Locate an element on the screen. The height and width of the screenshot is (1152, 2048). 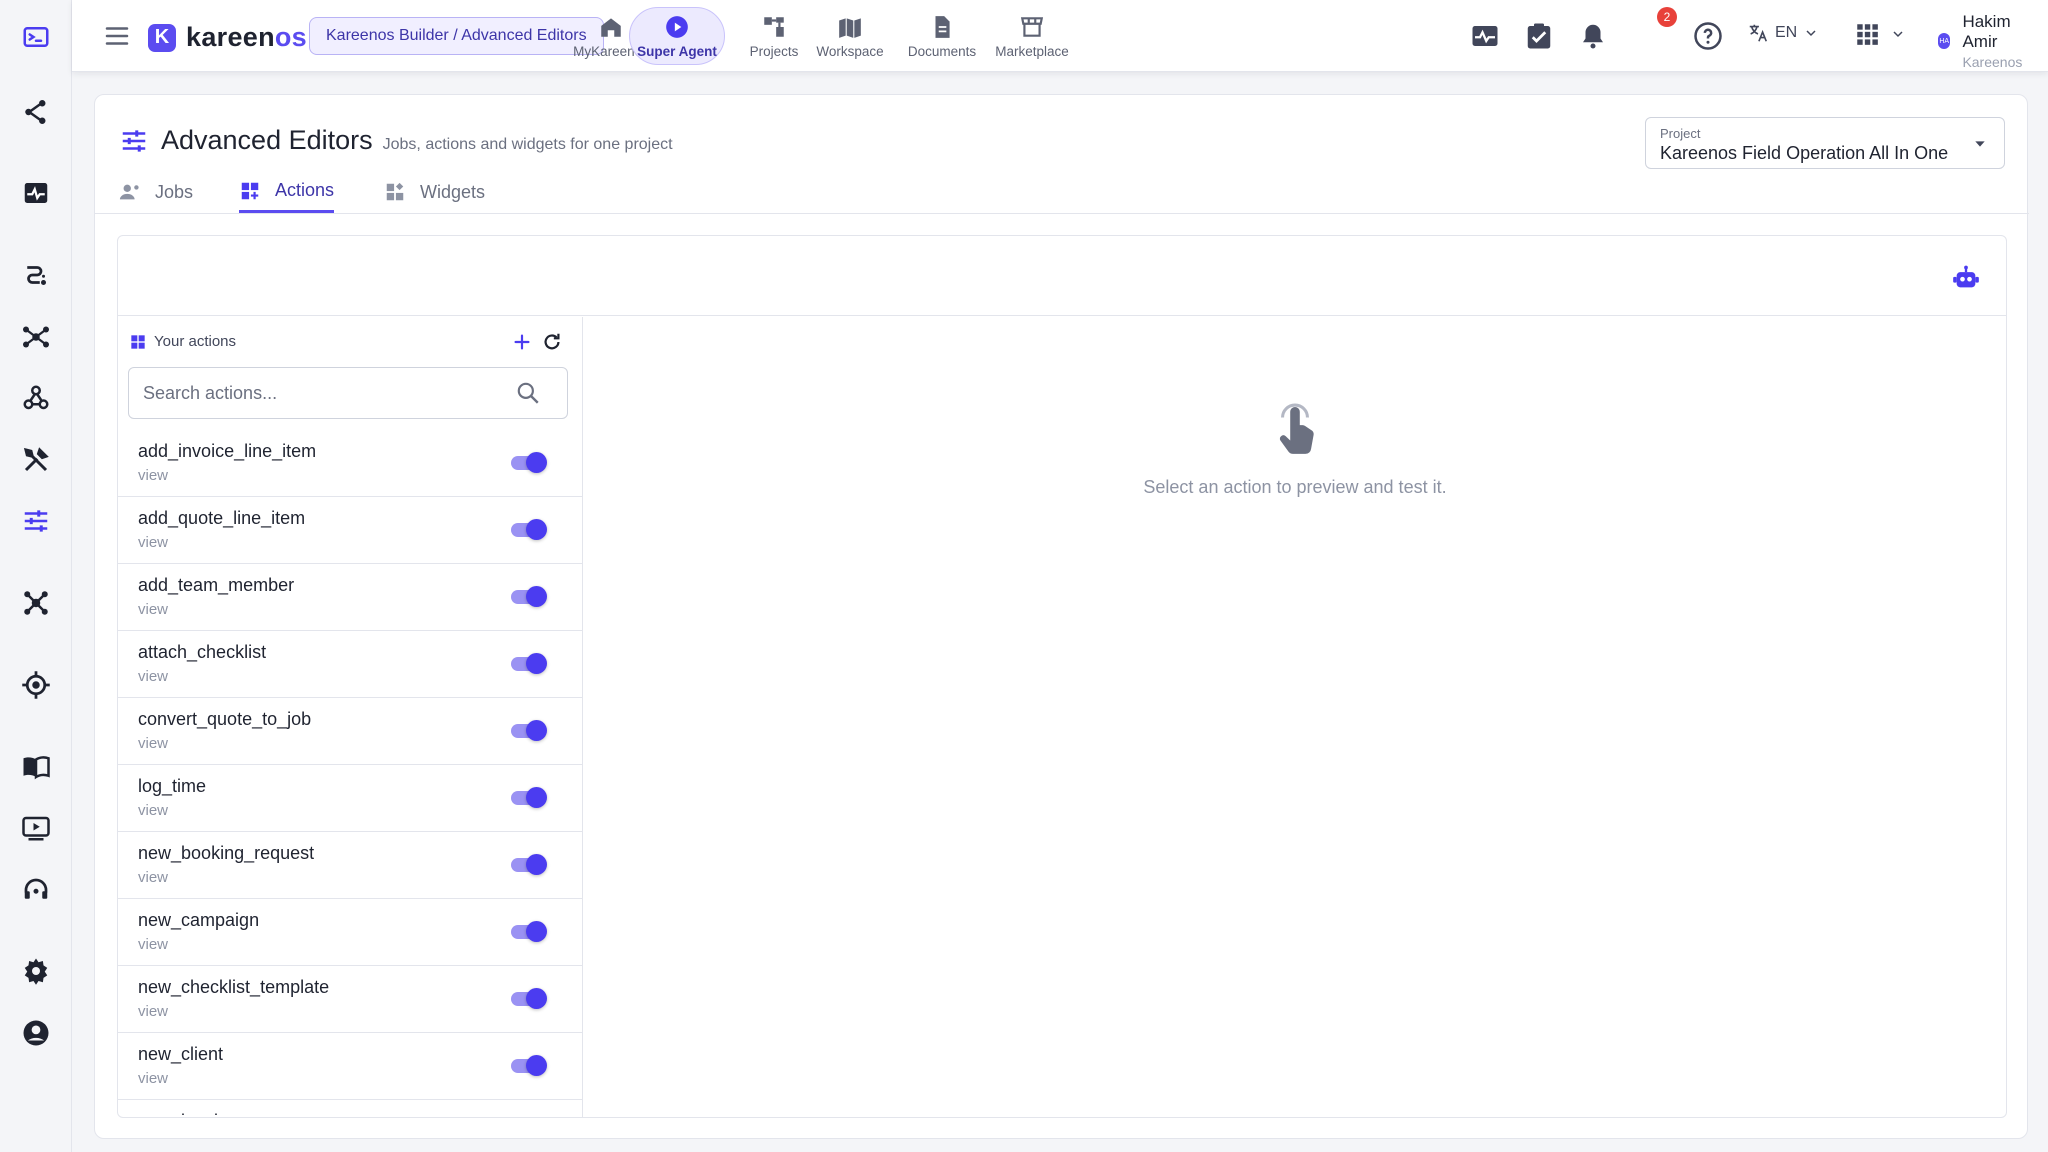
terminal-icon is located at coordinates (36, 37).